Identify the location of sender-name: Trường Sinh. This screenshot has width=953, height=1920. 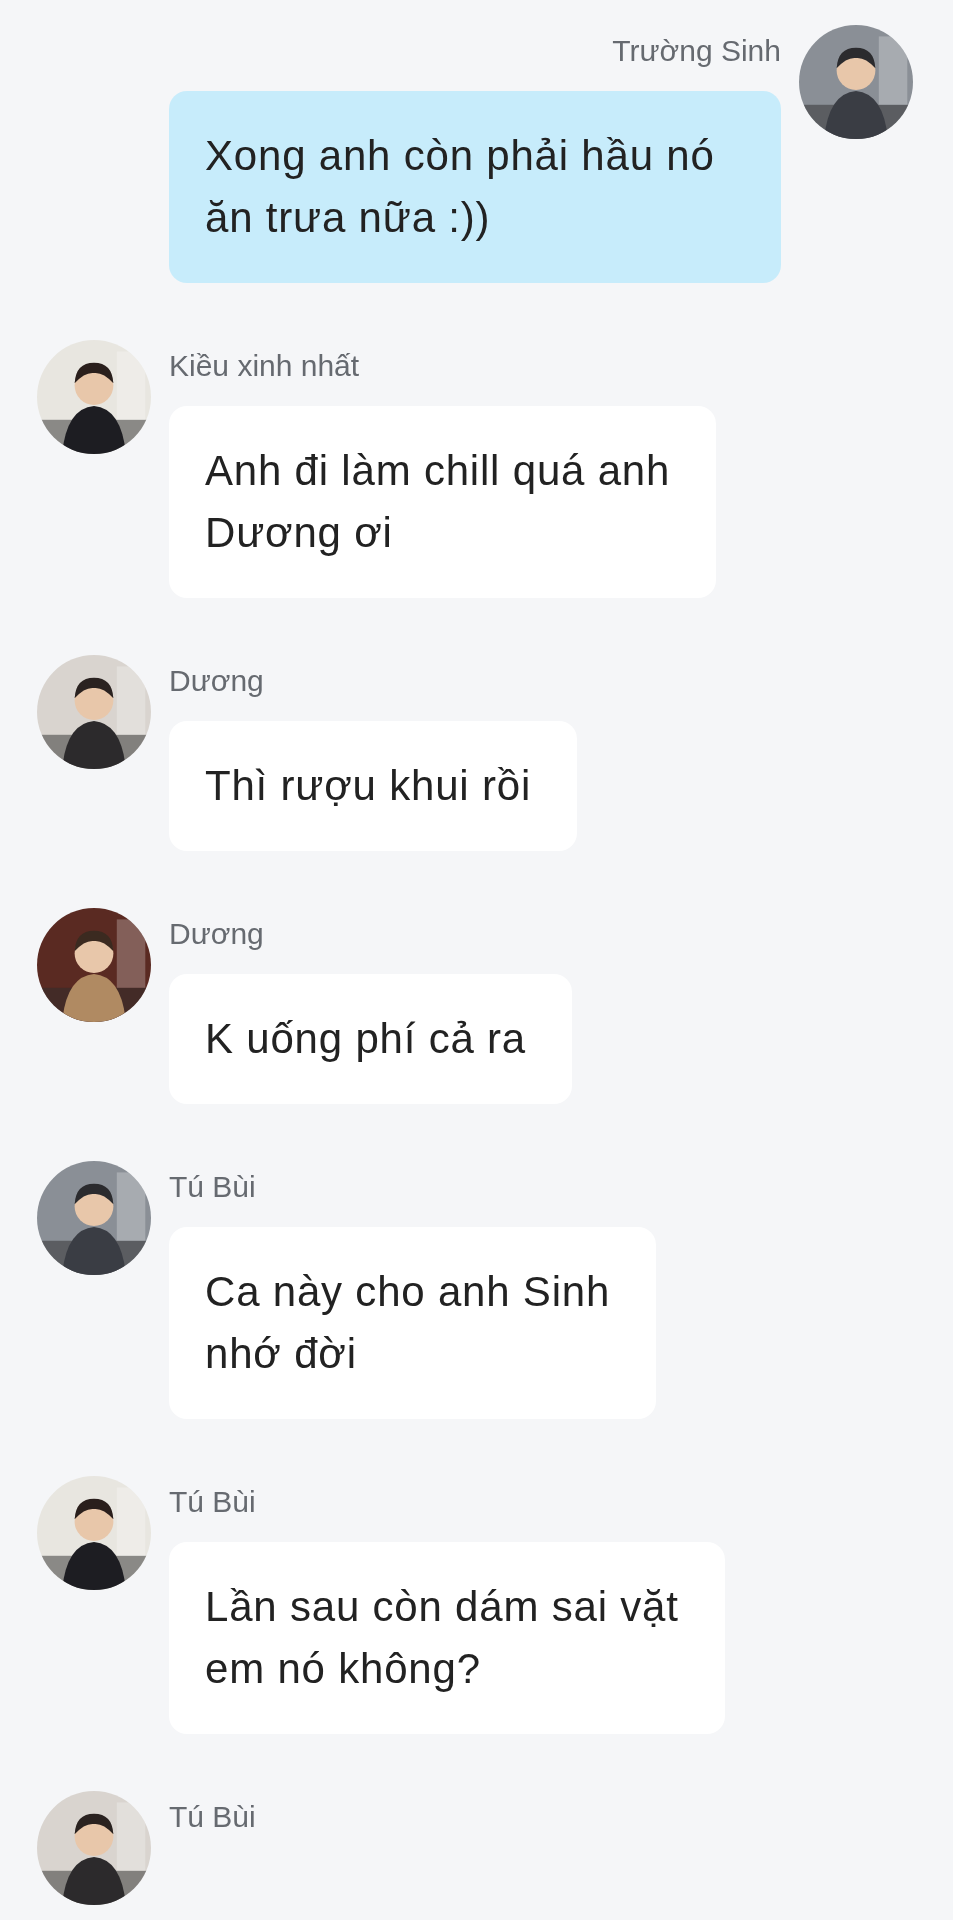
(696, 51).